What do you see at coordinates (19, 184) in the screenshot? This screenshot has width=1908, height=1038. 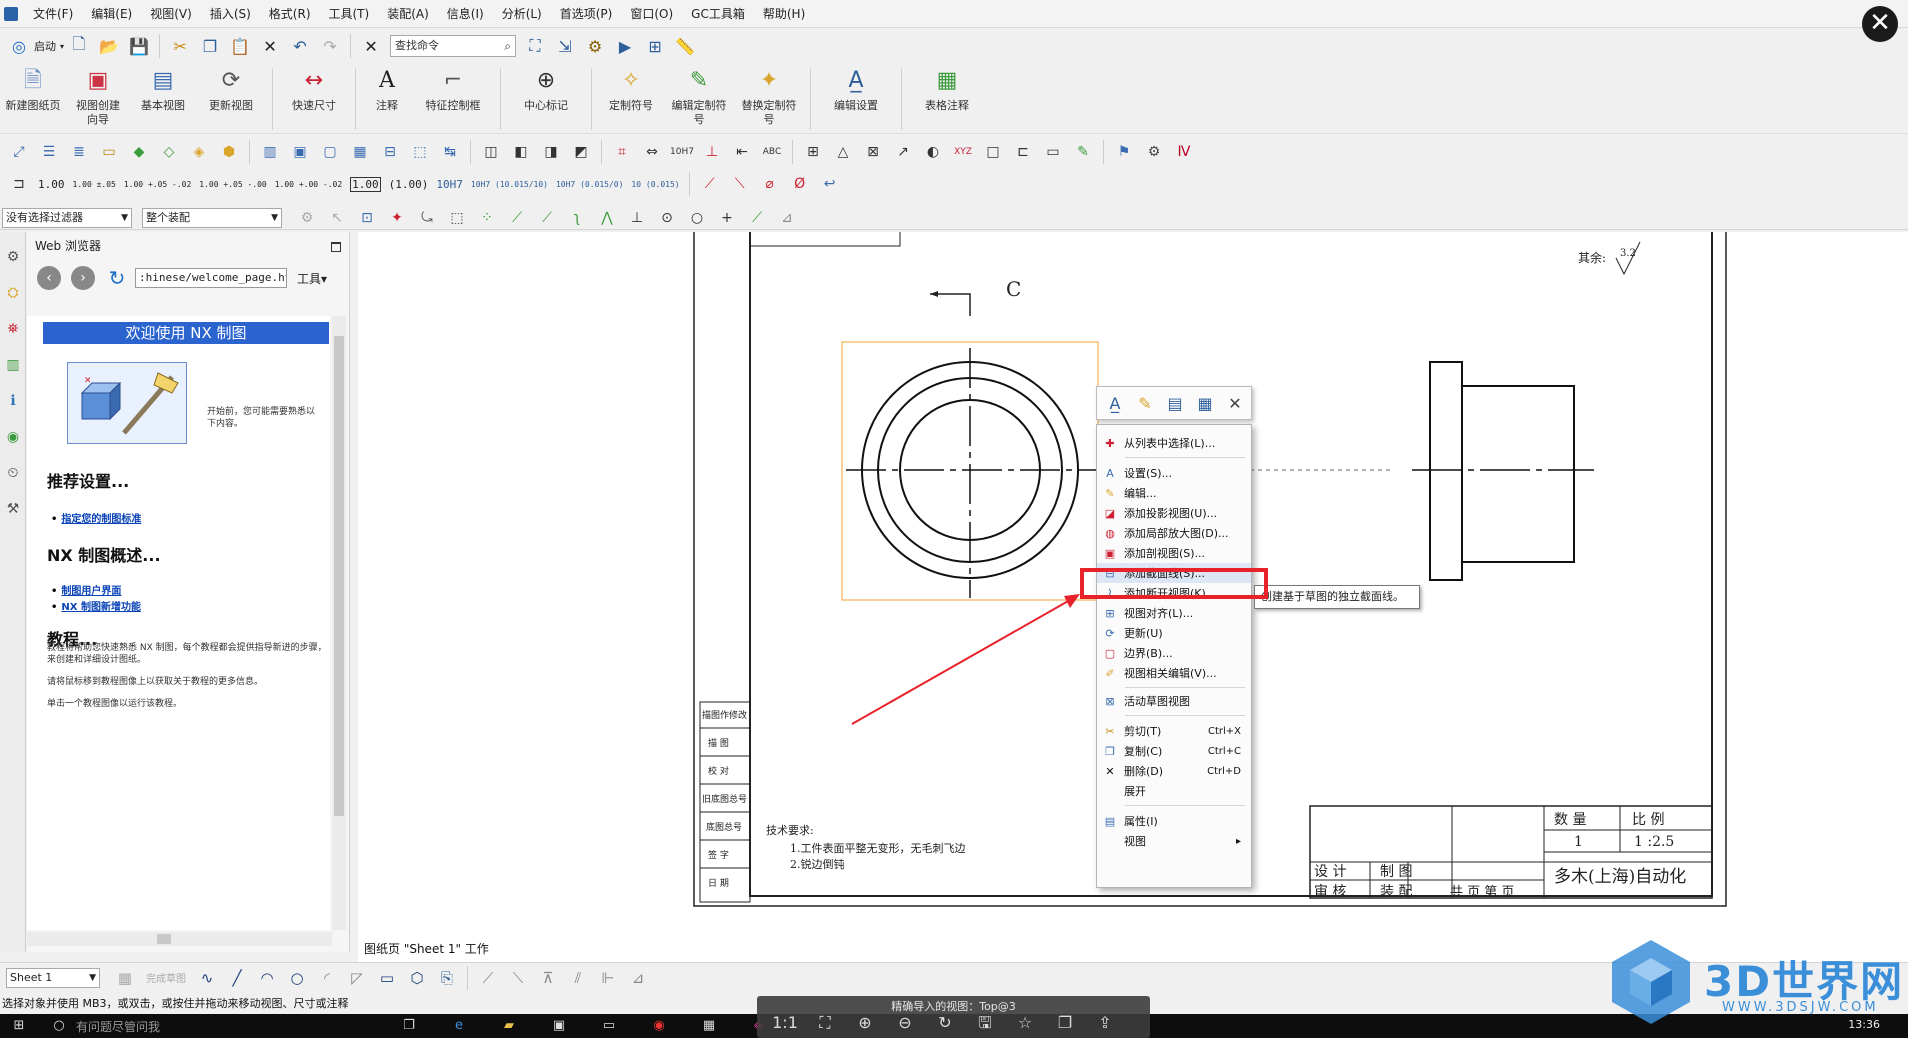 I see `dimension-style-icon: ⊐` at bounding box center [19, 184].